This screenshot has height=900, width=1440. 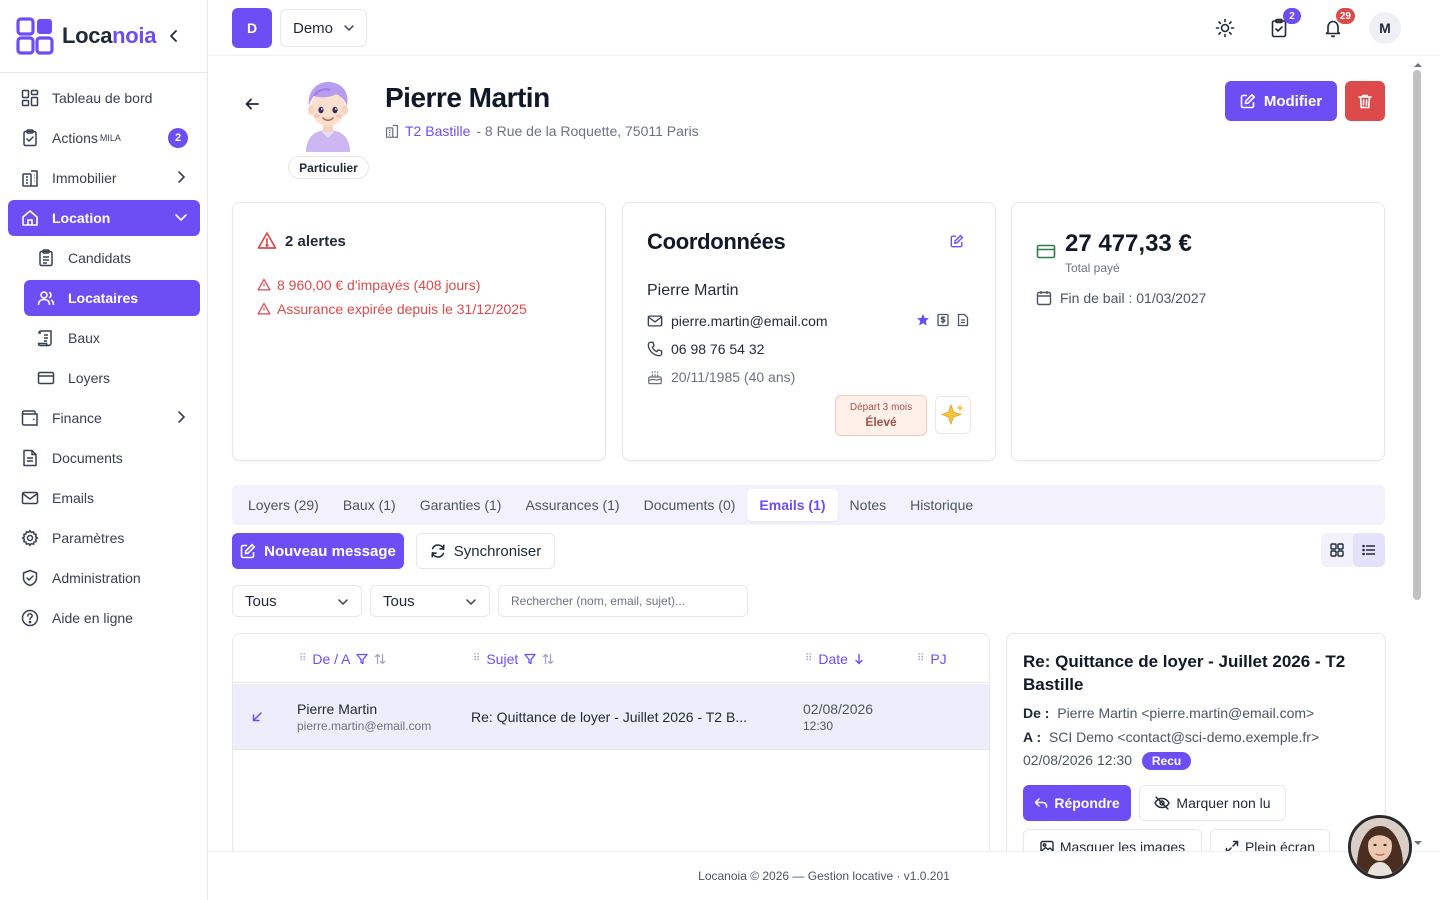 What do you see at coordinates (318, 551) in the screenshot?
I see `new-message-button: Nouveau message` at bounding box center [318, 551].